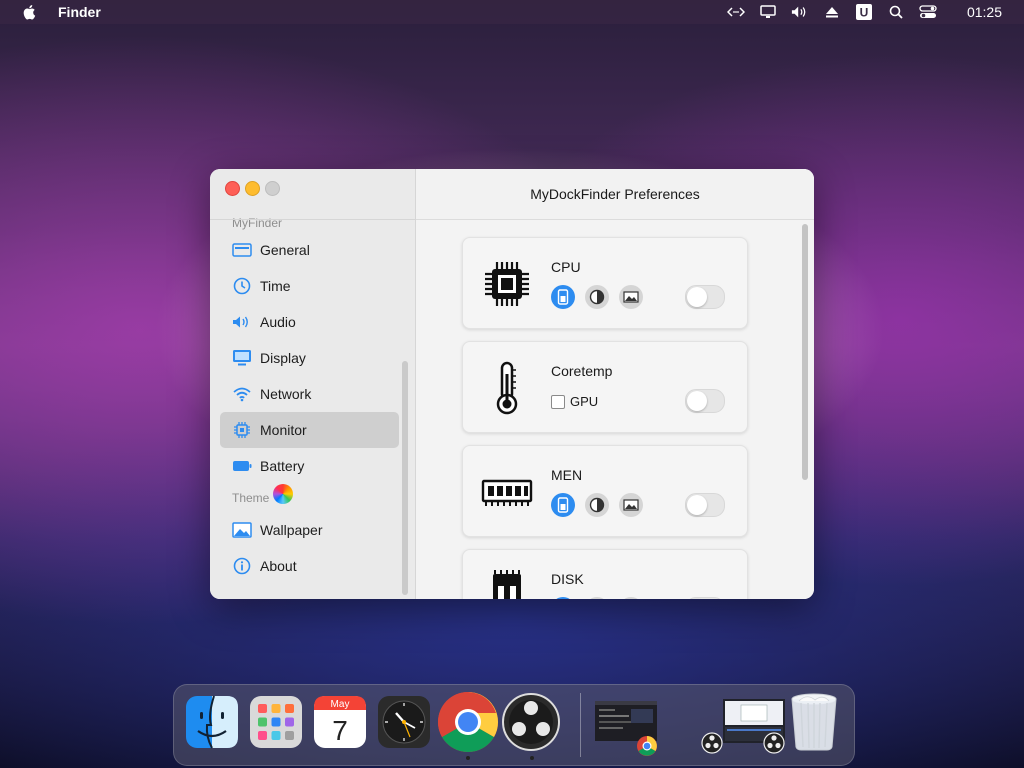 The image size is (1024, 768). I want to click on active-app-name: Finder, so click(79, 12).